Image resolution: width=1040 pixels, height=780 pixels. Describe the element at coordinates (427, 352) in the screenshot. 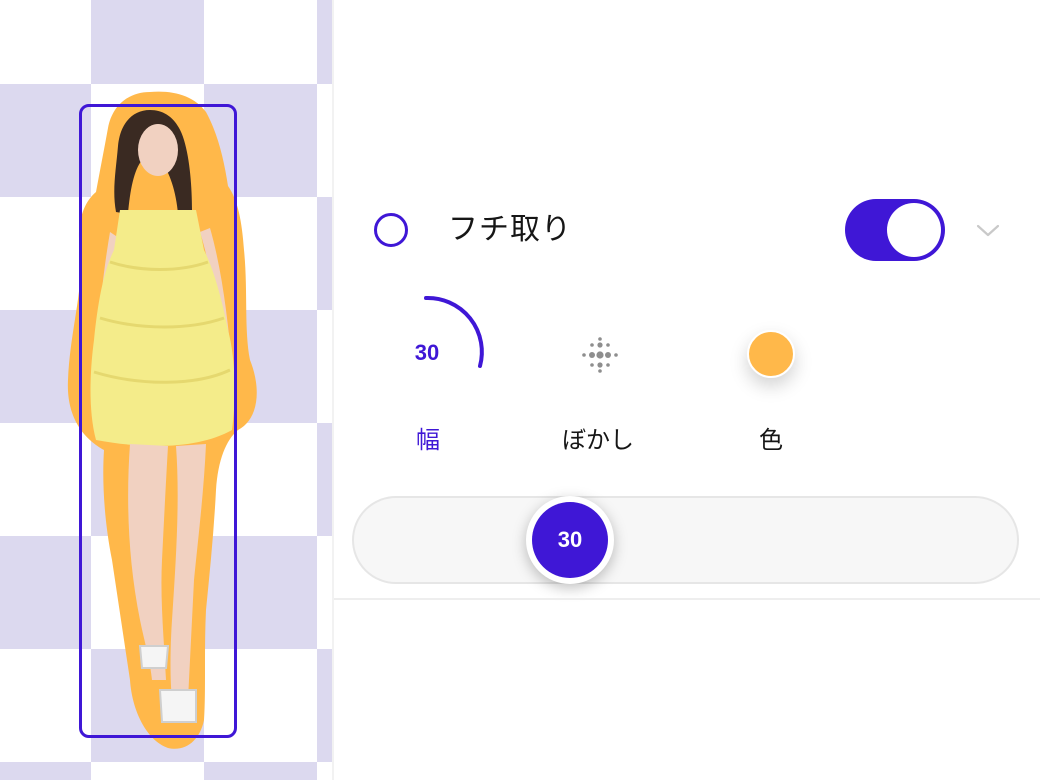

I see `width-dial-value: 30` at that location.